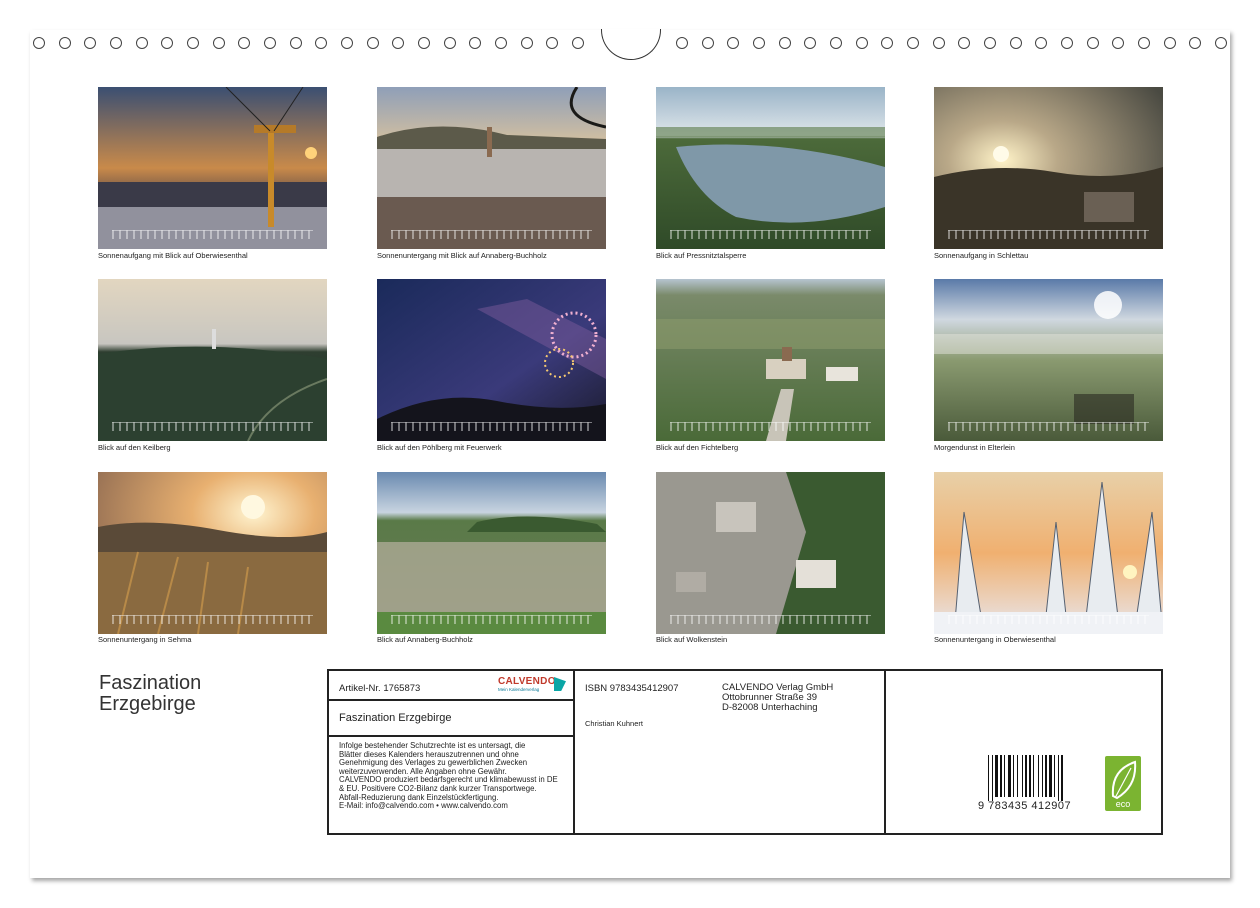  I want to click on info-divider, so click(885, 752).